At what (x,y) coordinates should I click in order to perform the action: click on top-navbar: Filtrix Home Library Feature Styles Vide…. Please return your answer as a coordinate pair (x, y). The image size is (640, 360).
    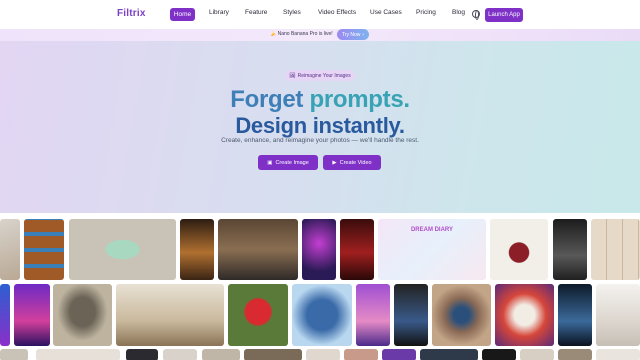
    Looking at the image, I should click on (320, 14).